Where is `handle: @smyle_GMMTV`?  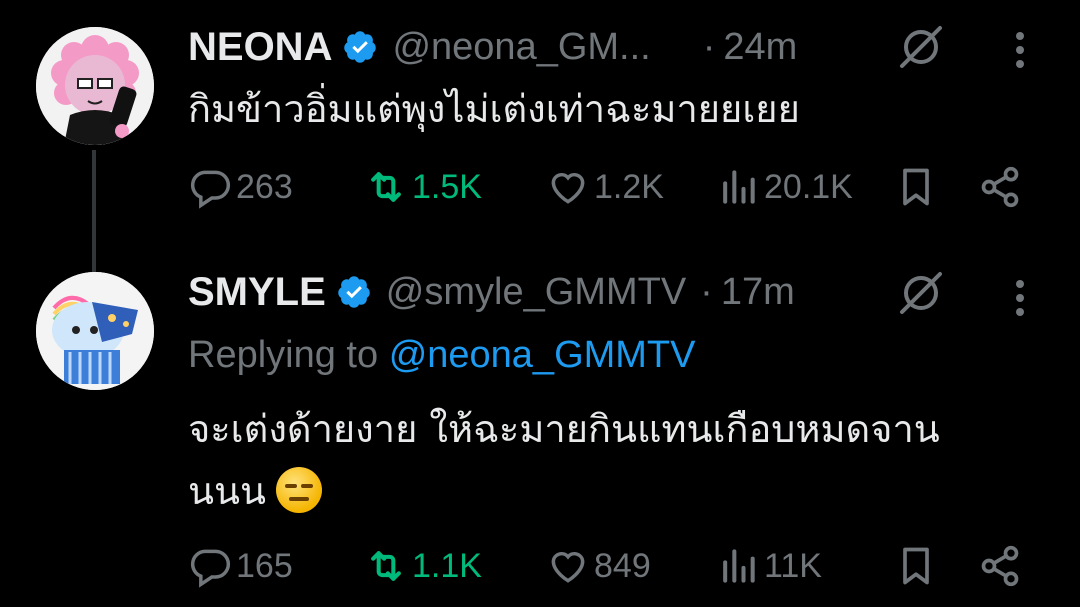
handle: @smyle_GMMTV is located at coordinates (536, 292).